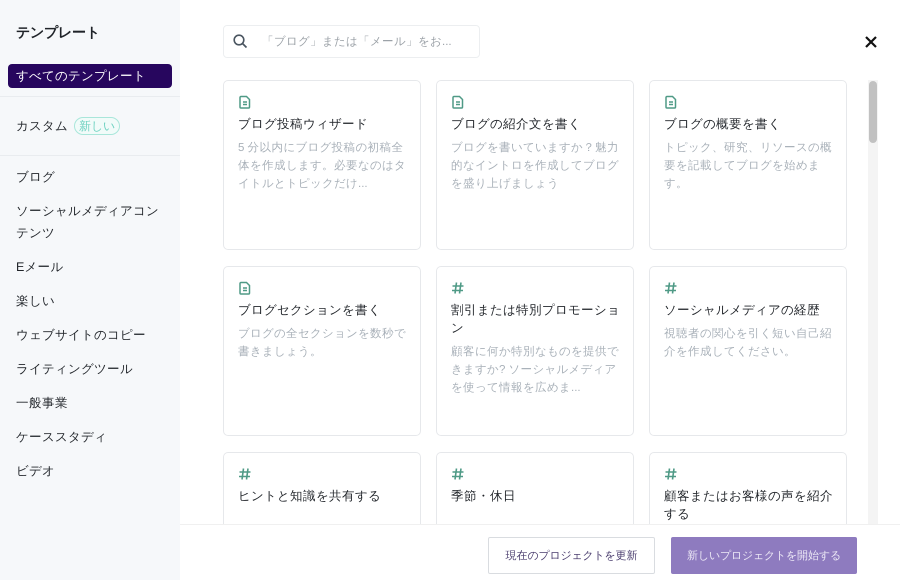 The height and width of the screenshot is (580, 900). Describe the element at coordinates (90, 369) in the screenshot. I see `sidebar-item: ライティングツール` at that location.